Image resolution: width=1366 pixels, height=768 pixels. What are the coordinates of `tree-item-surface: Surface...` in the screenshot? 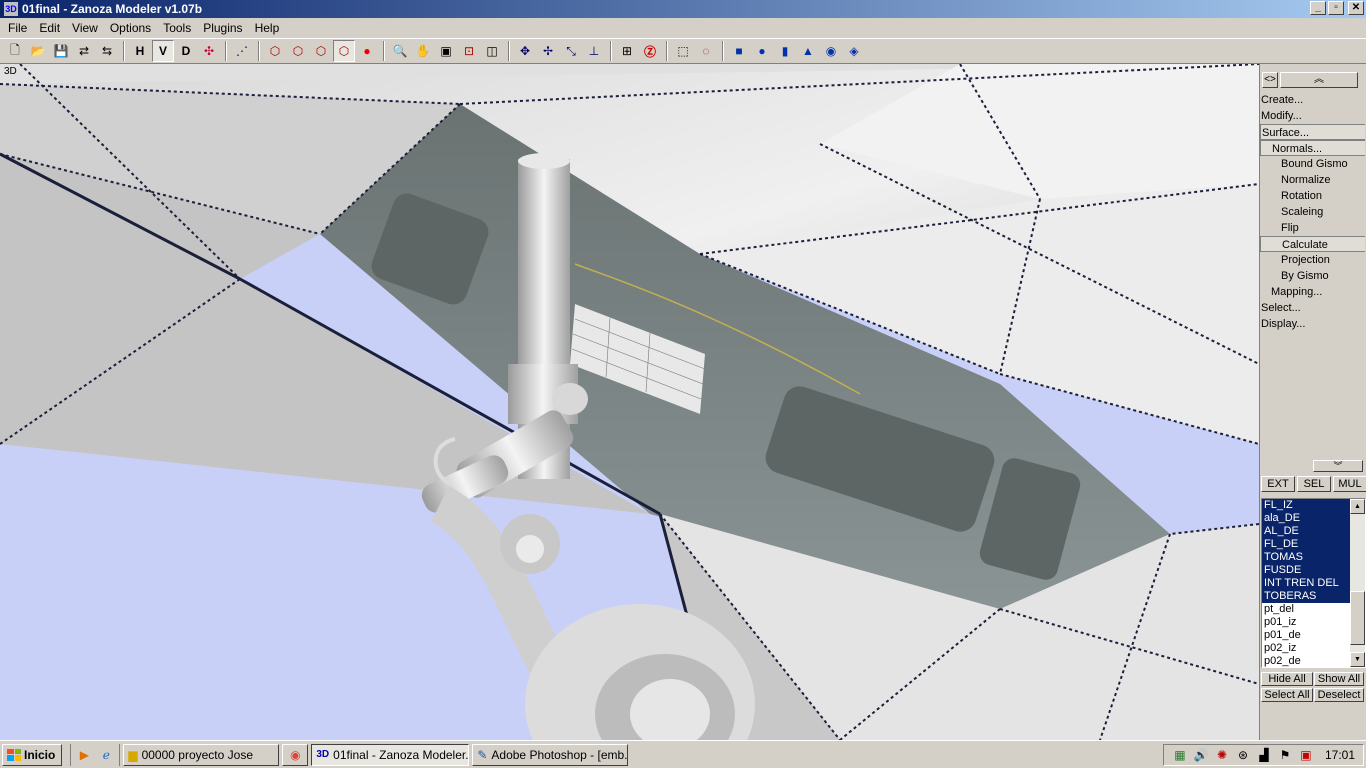 It's located at (1312, 132).